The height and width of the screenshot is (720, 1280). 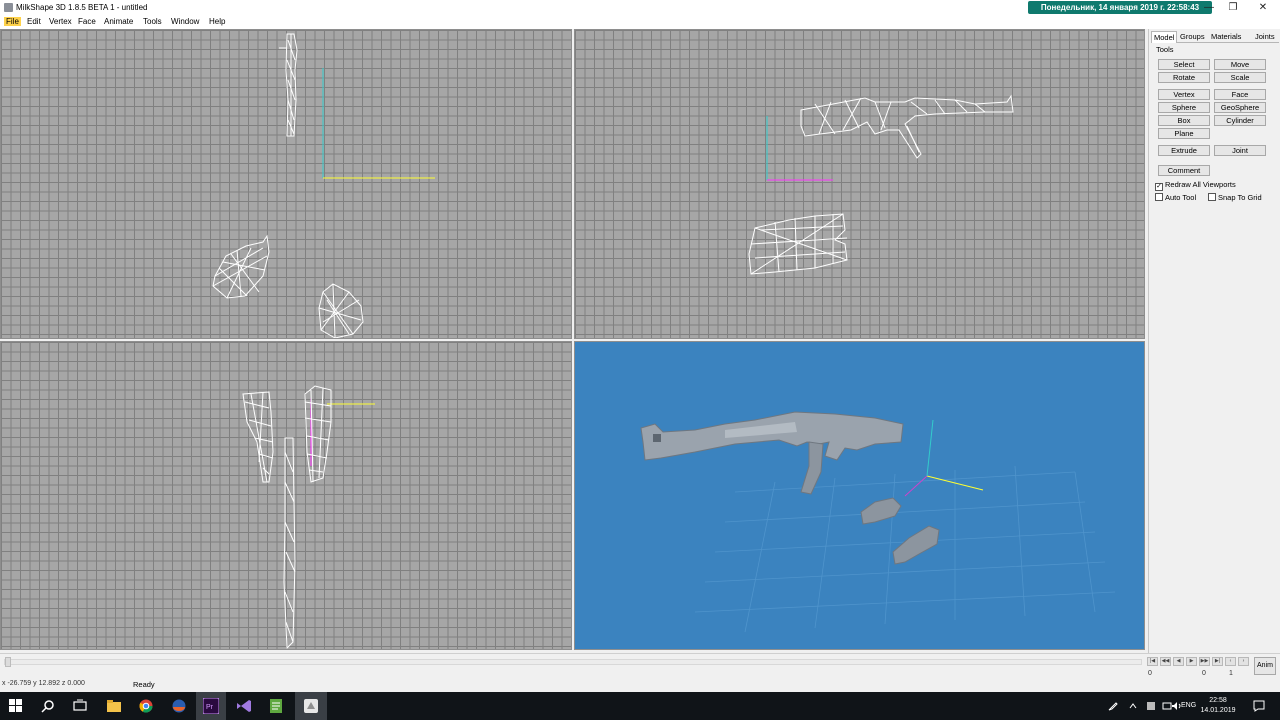 I want to click on tray-chevron-icon, so click(x=1133, y=707).